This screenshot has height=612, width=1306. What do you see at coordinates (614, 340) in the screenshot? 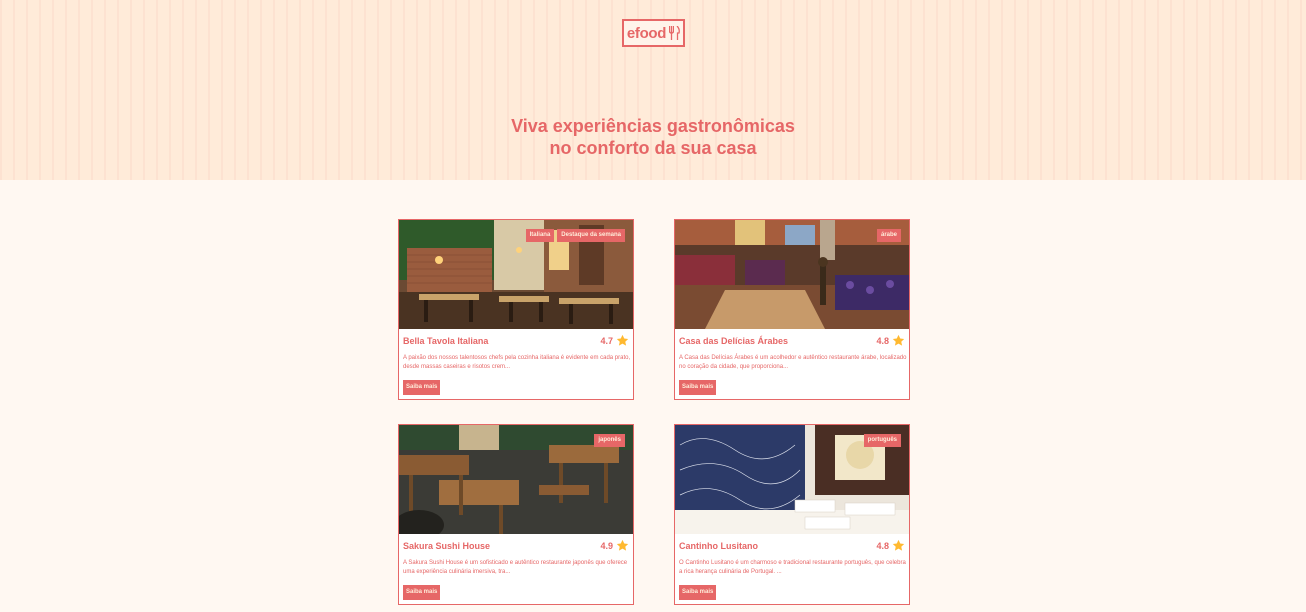
I see `rating: 4.7` at bounding box center [614, 340].